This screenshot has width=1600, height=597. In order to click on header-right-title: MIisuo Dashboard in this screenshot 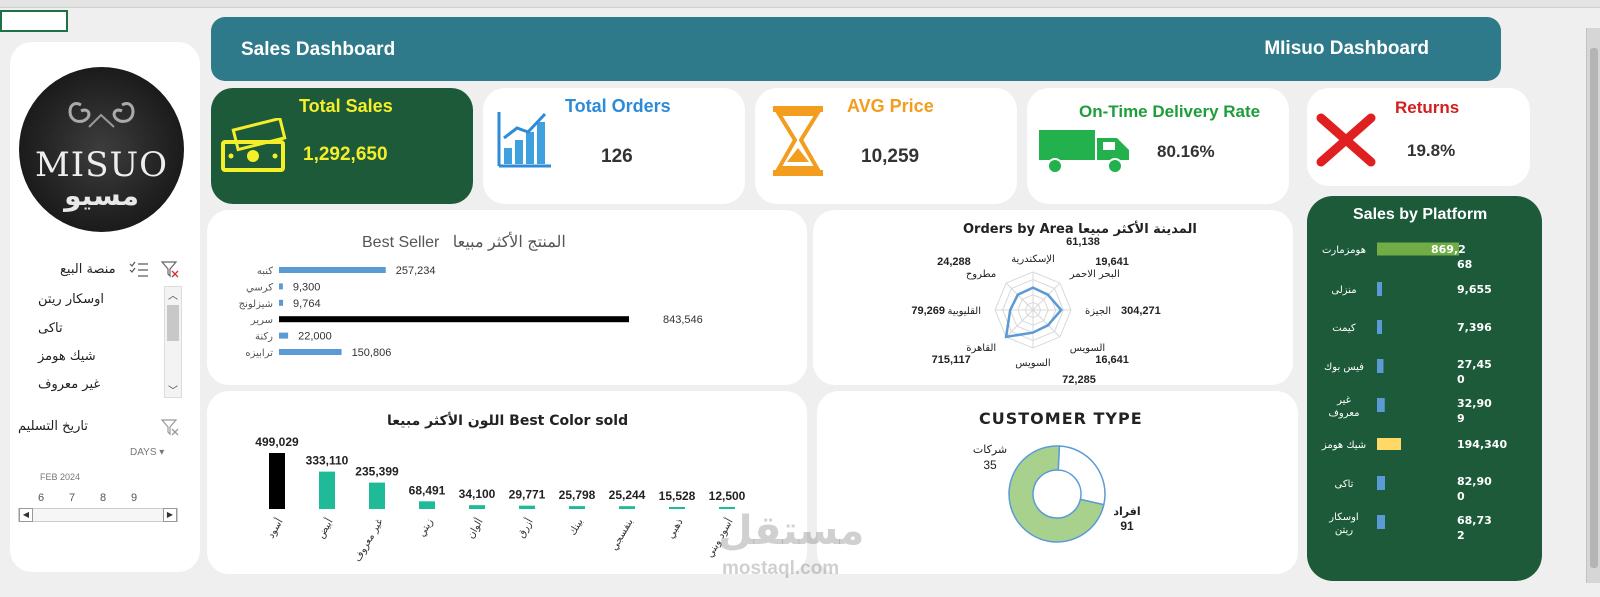, I will do `click(1346, 48)`.